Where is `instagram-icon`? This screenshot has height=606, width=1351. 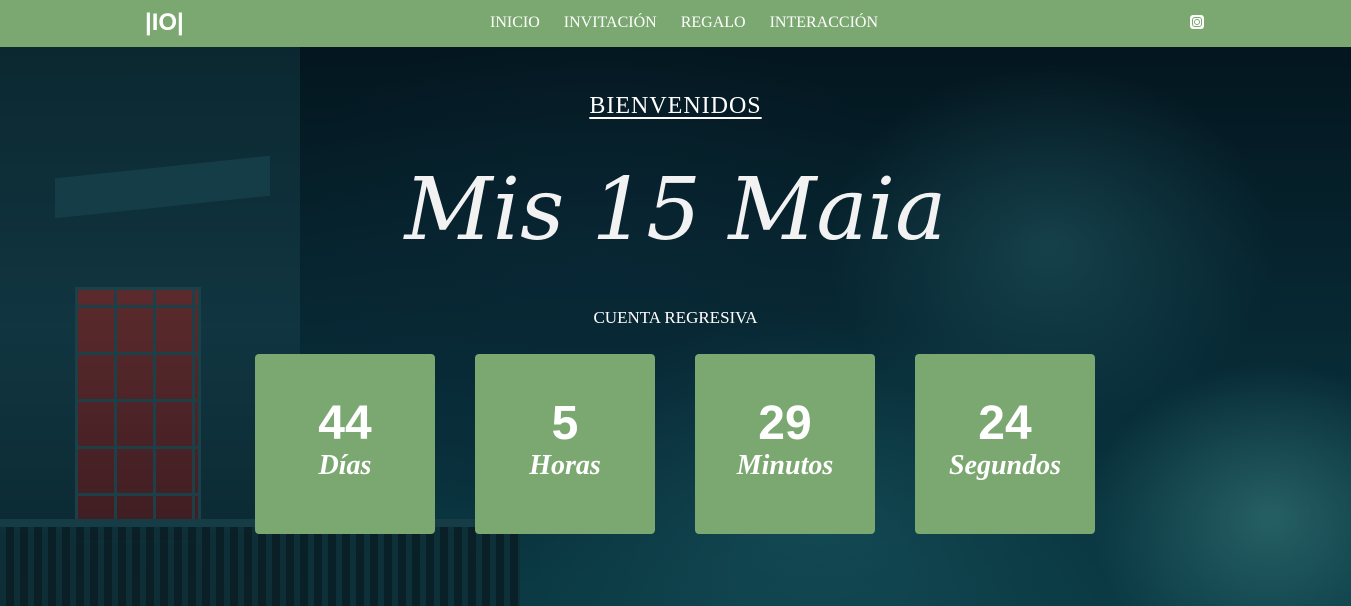
instagram-icon is located at coordinates (1197, 22).